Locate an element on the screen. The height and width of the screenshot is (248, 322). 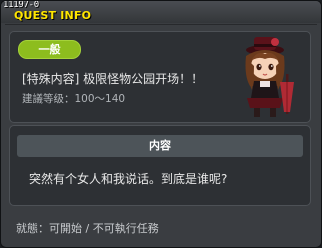
npc-portrait-icon is located at coordinates (269, 77).